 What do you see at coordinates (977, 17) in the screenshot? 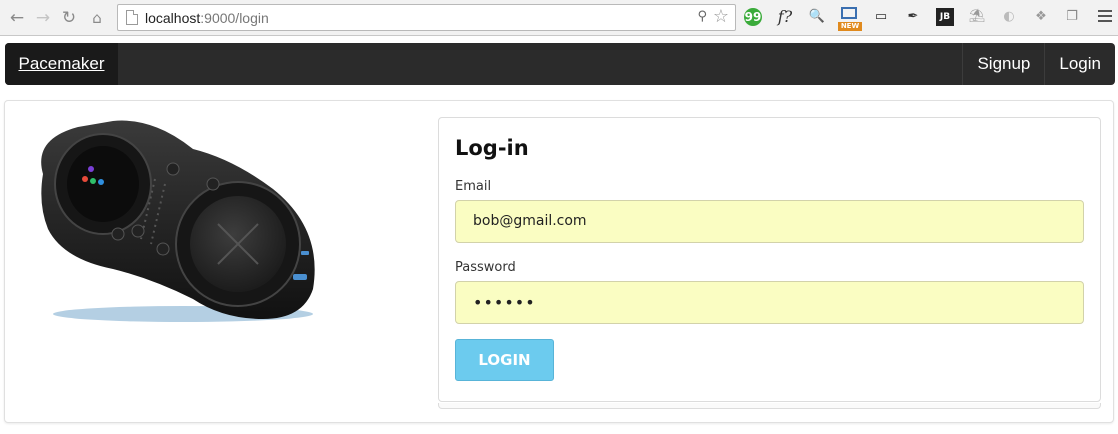
I see `palm-icon: ⛱` at bounding box center [977, 17].